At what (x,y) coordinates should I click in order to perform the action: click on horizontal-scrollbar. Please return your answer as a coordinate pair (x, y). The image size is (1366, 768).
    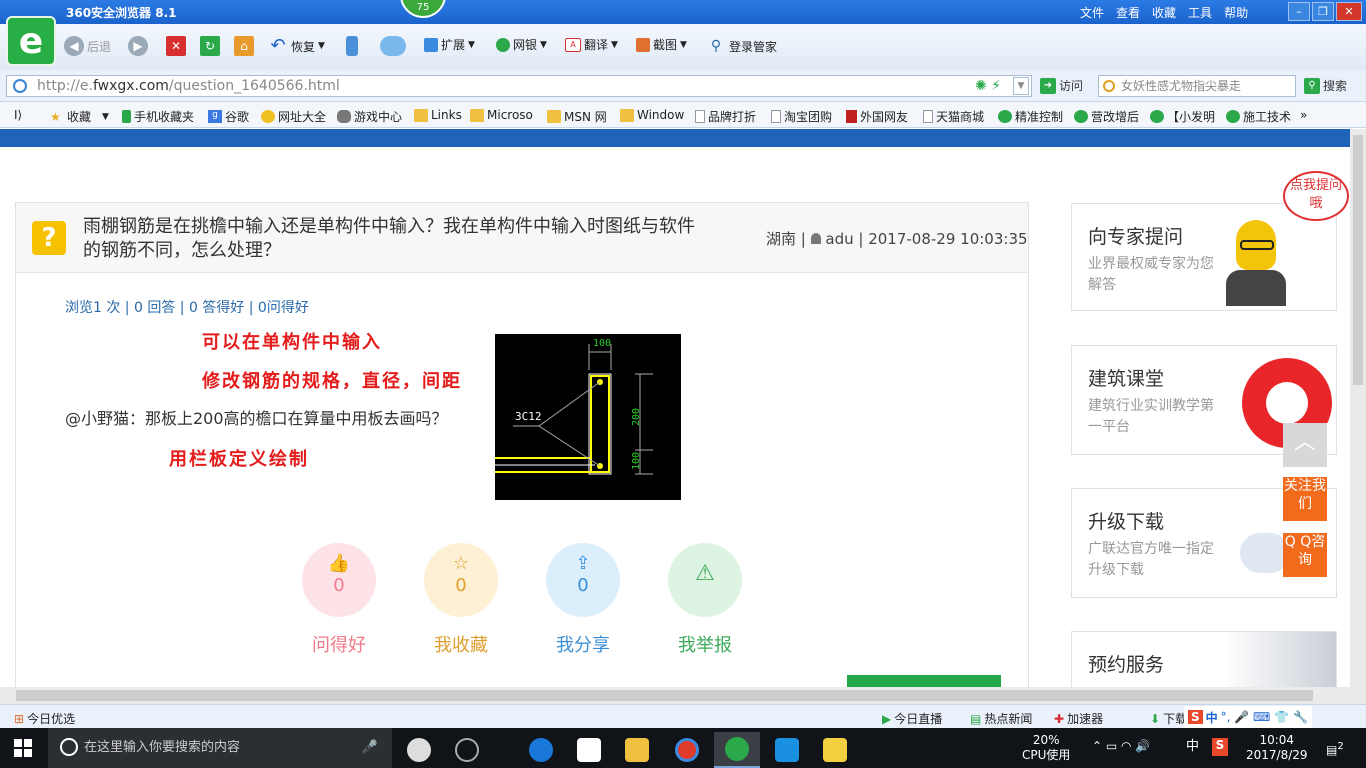
    Looking at the image, I should click on (683, 695).